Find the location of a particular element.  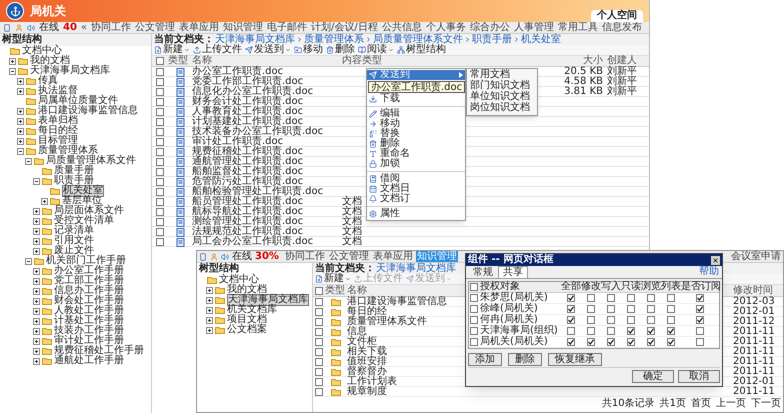

file-name: 技术装备办公室工作职责.doc is located at coordinates (267, 132).